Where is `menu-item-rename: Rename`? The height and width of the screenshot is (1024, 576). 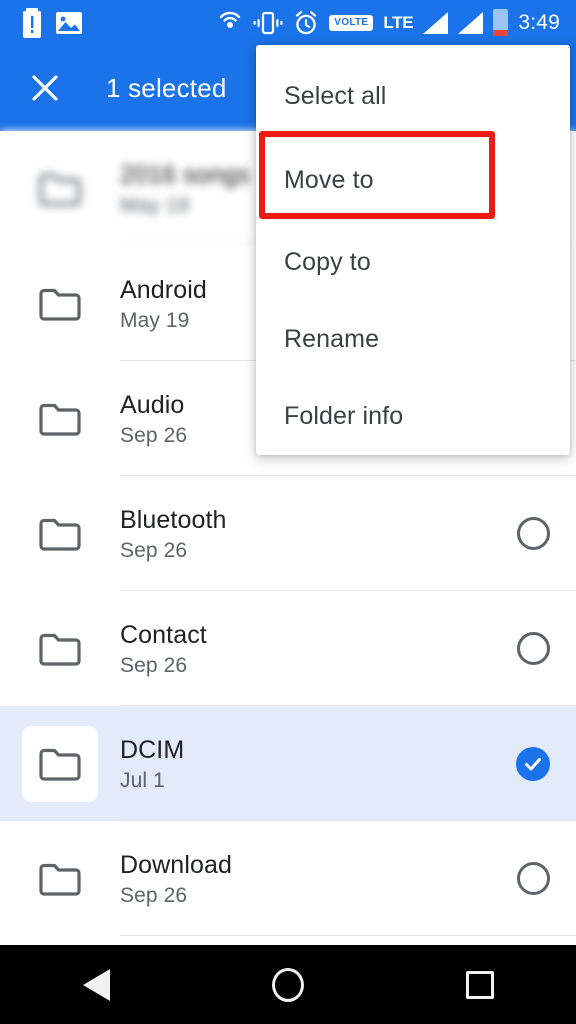
menu-item-rename: Rename is located at coordinates (413, 339).